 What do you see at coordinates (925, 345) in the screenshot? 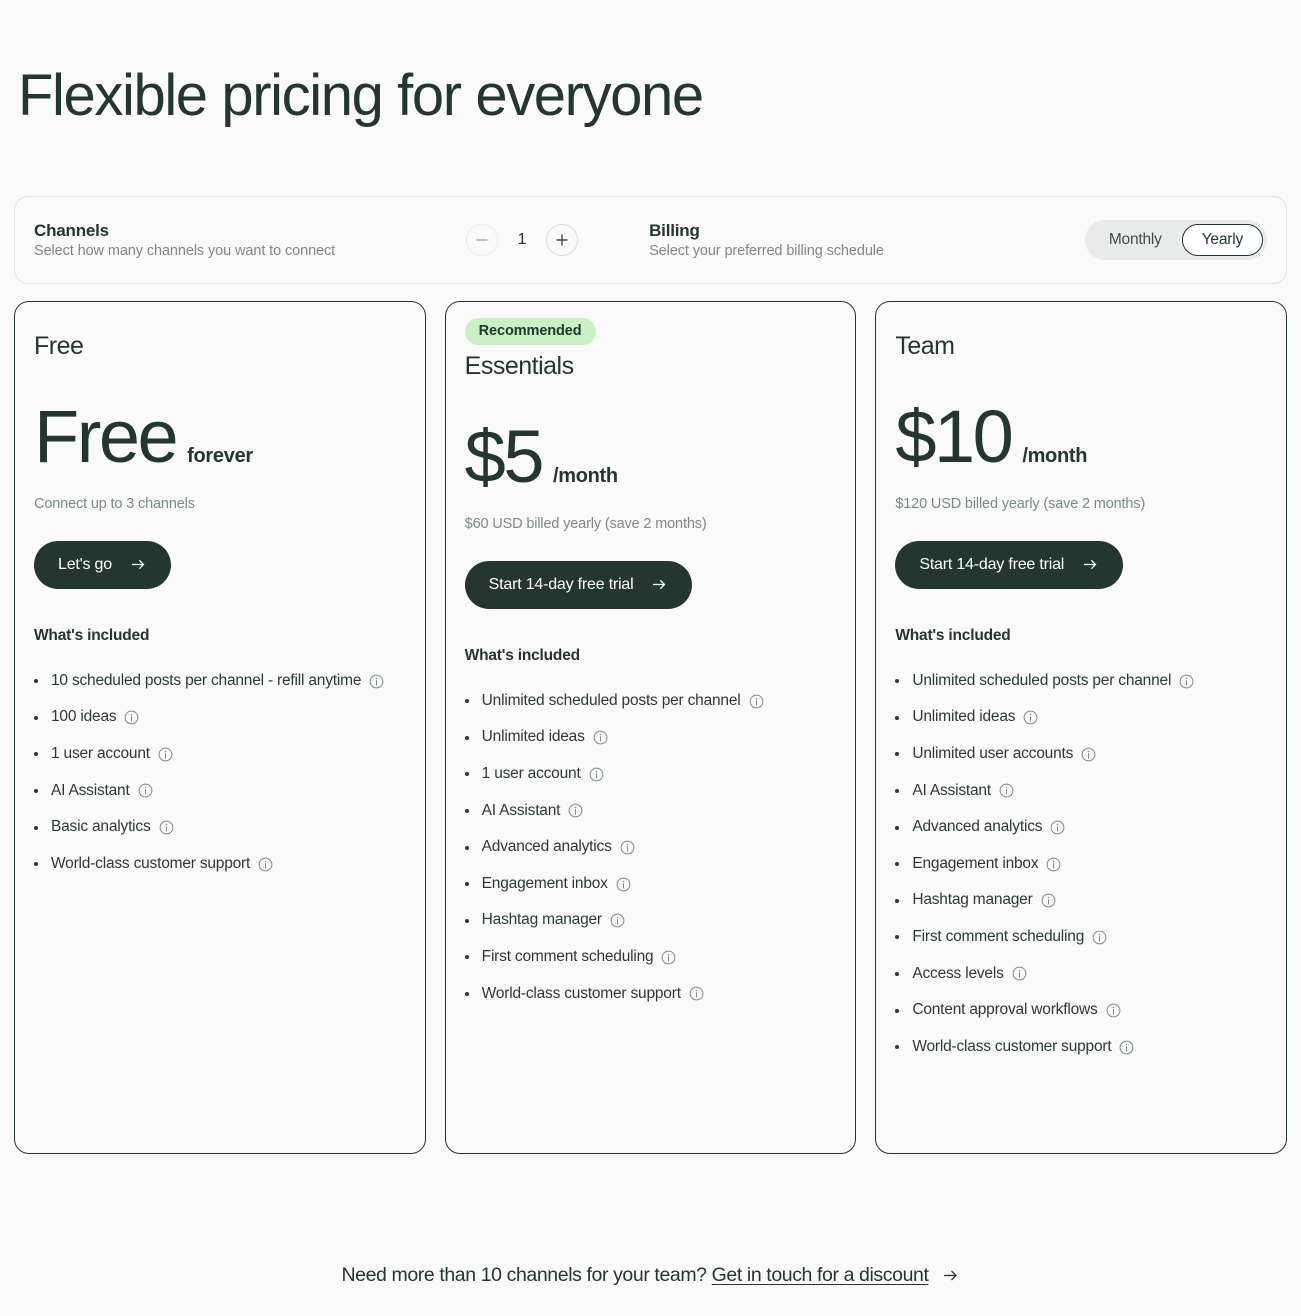
I see `plan-name: Team` at bounding box center [925, 345].